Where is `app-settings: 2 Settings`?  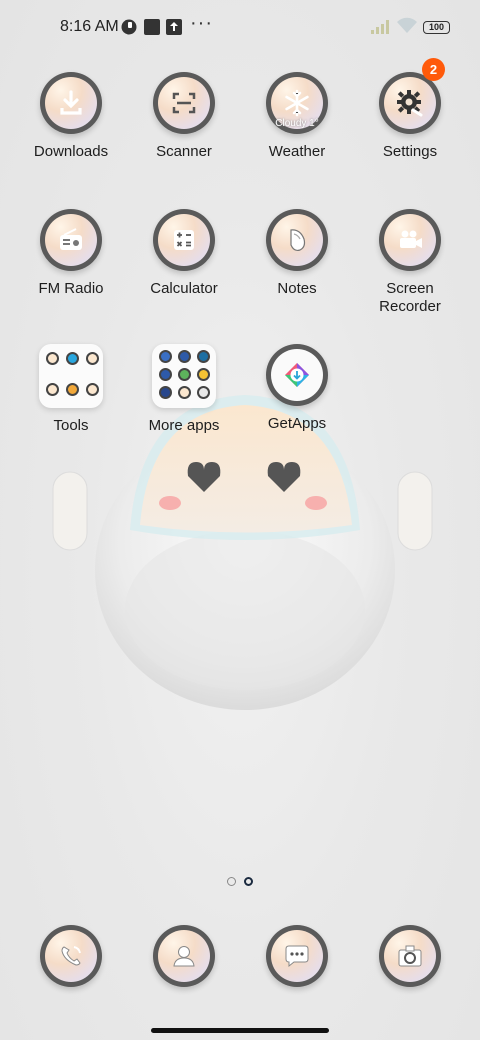
app-settings: 2 Settings is located at coordinates (410, 109).